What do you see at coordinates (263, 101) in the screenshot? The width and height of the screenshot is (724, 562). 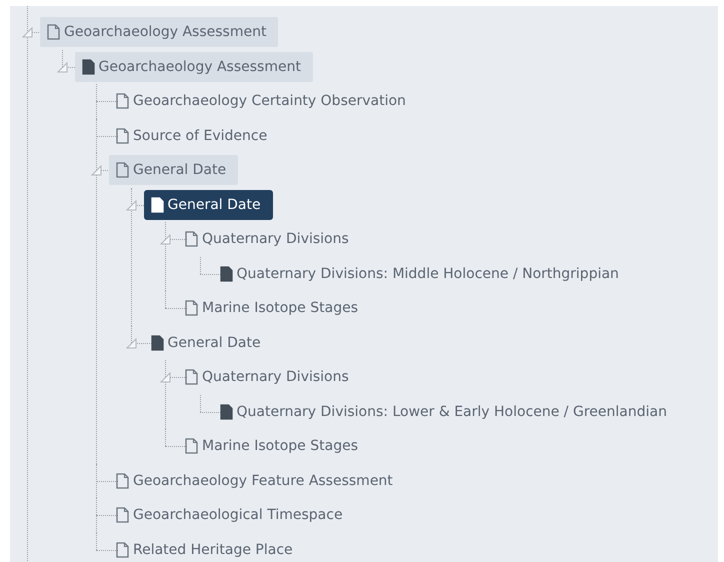 I see `tree-node: Geoarchaeology Certainty Observation` at bounding box center [263, 101].